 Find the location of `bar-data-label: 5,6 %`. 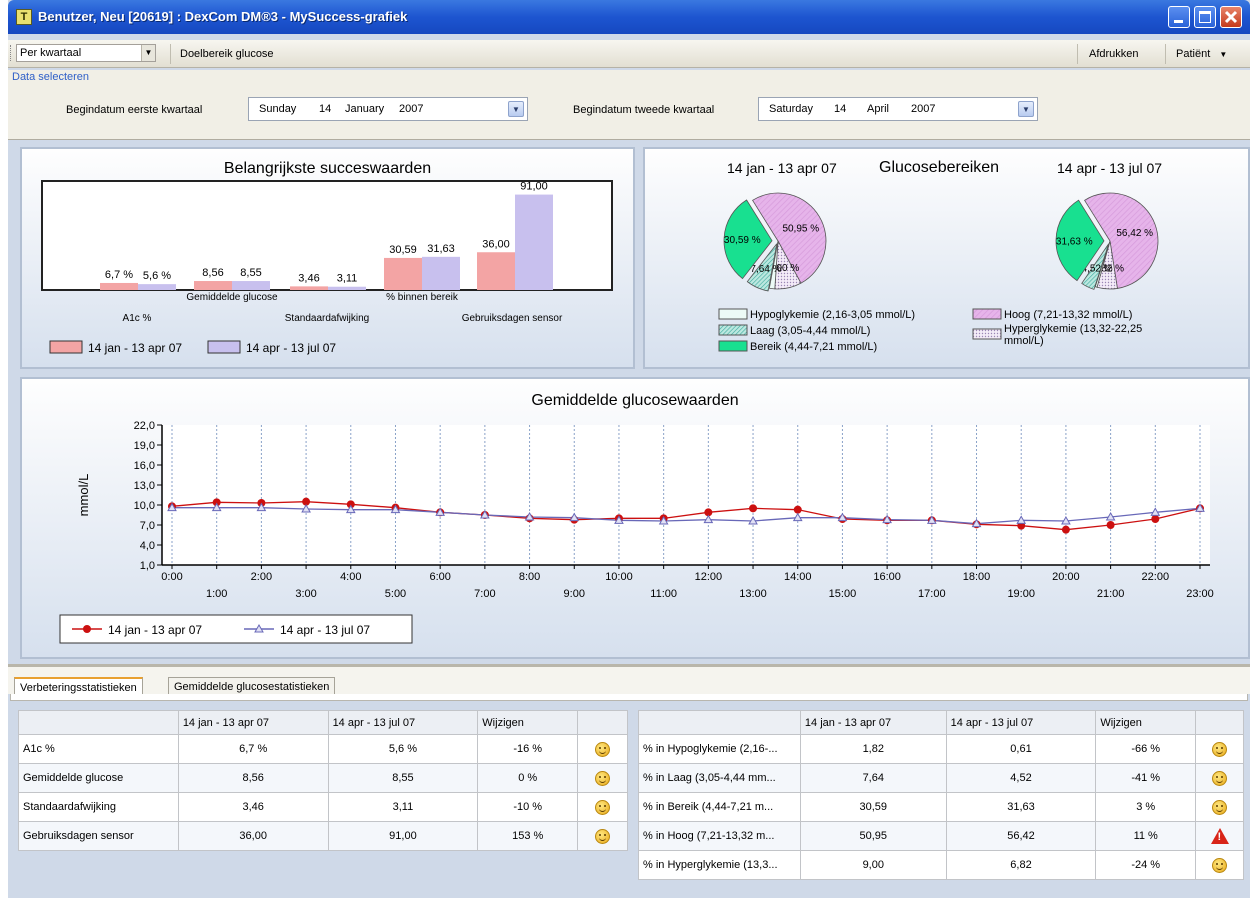

bar-data-label: 5,6 % is located at coordinates (157, 276).